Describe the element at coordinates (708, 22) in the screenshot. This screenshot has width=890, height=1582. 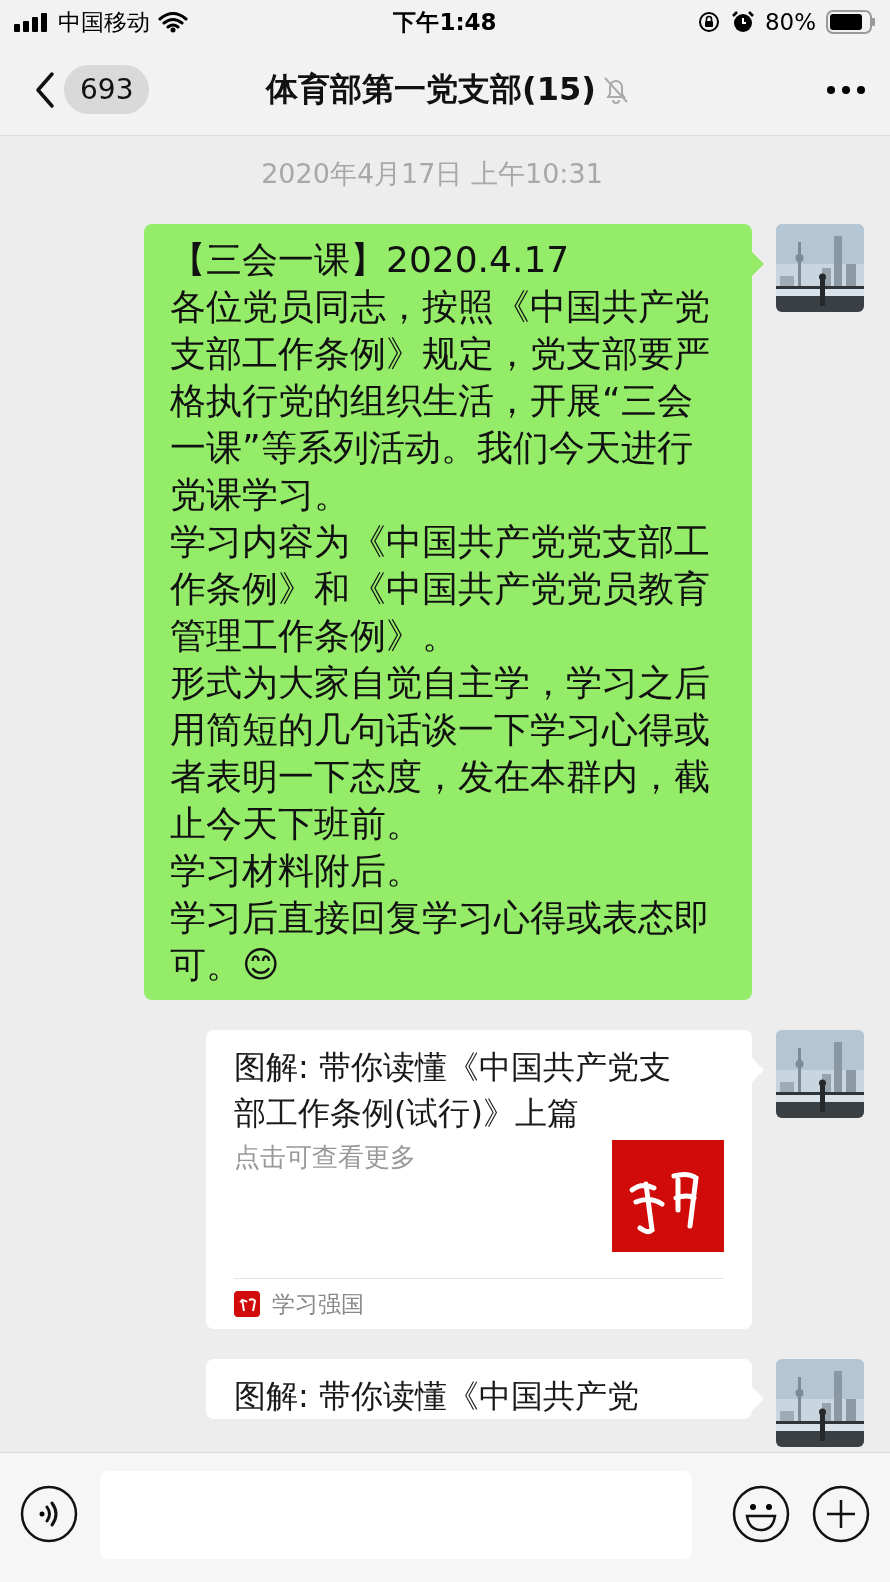
I see `rotation-lock-icon` at that location.